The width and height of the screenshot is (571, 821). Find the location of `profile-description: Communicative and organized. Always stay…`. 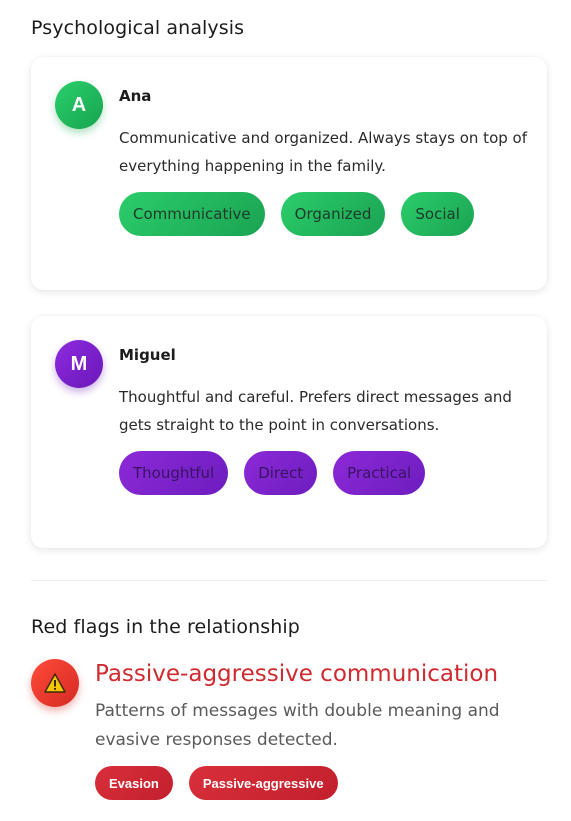

profile-description: Communicative and organized. Always stay… is located at coordinates (323, 152).